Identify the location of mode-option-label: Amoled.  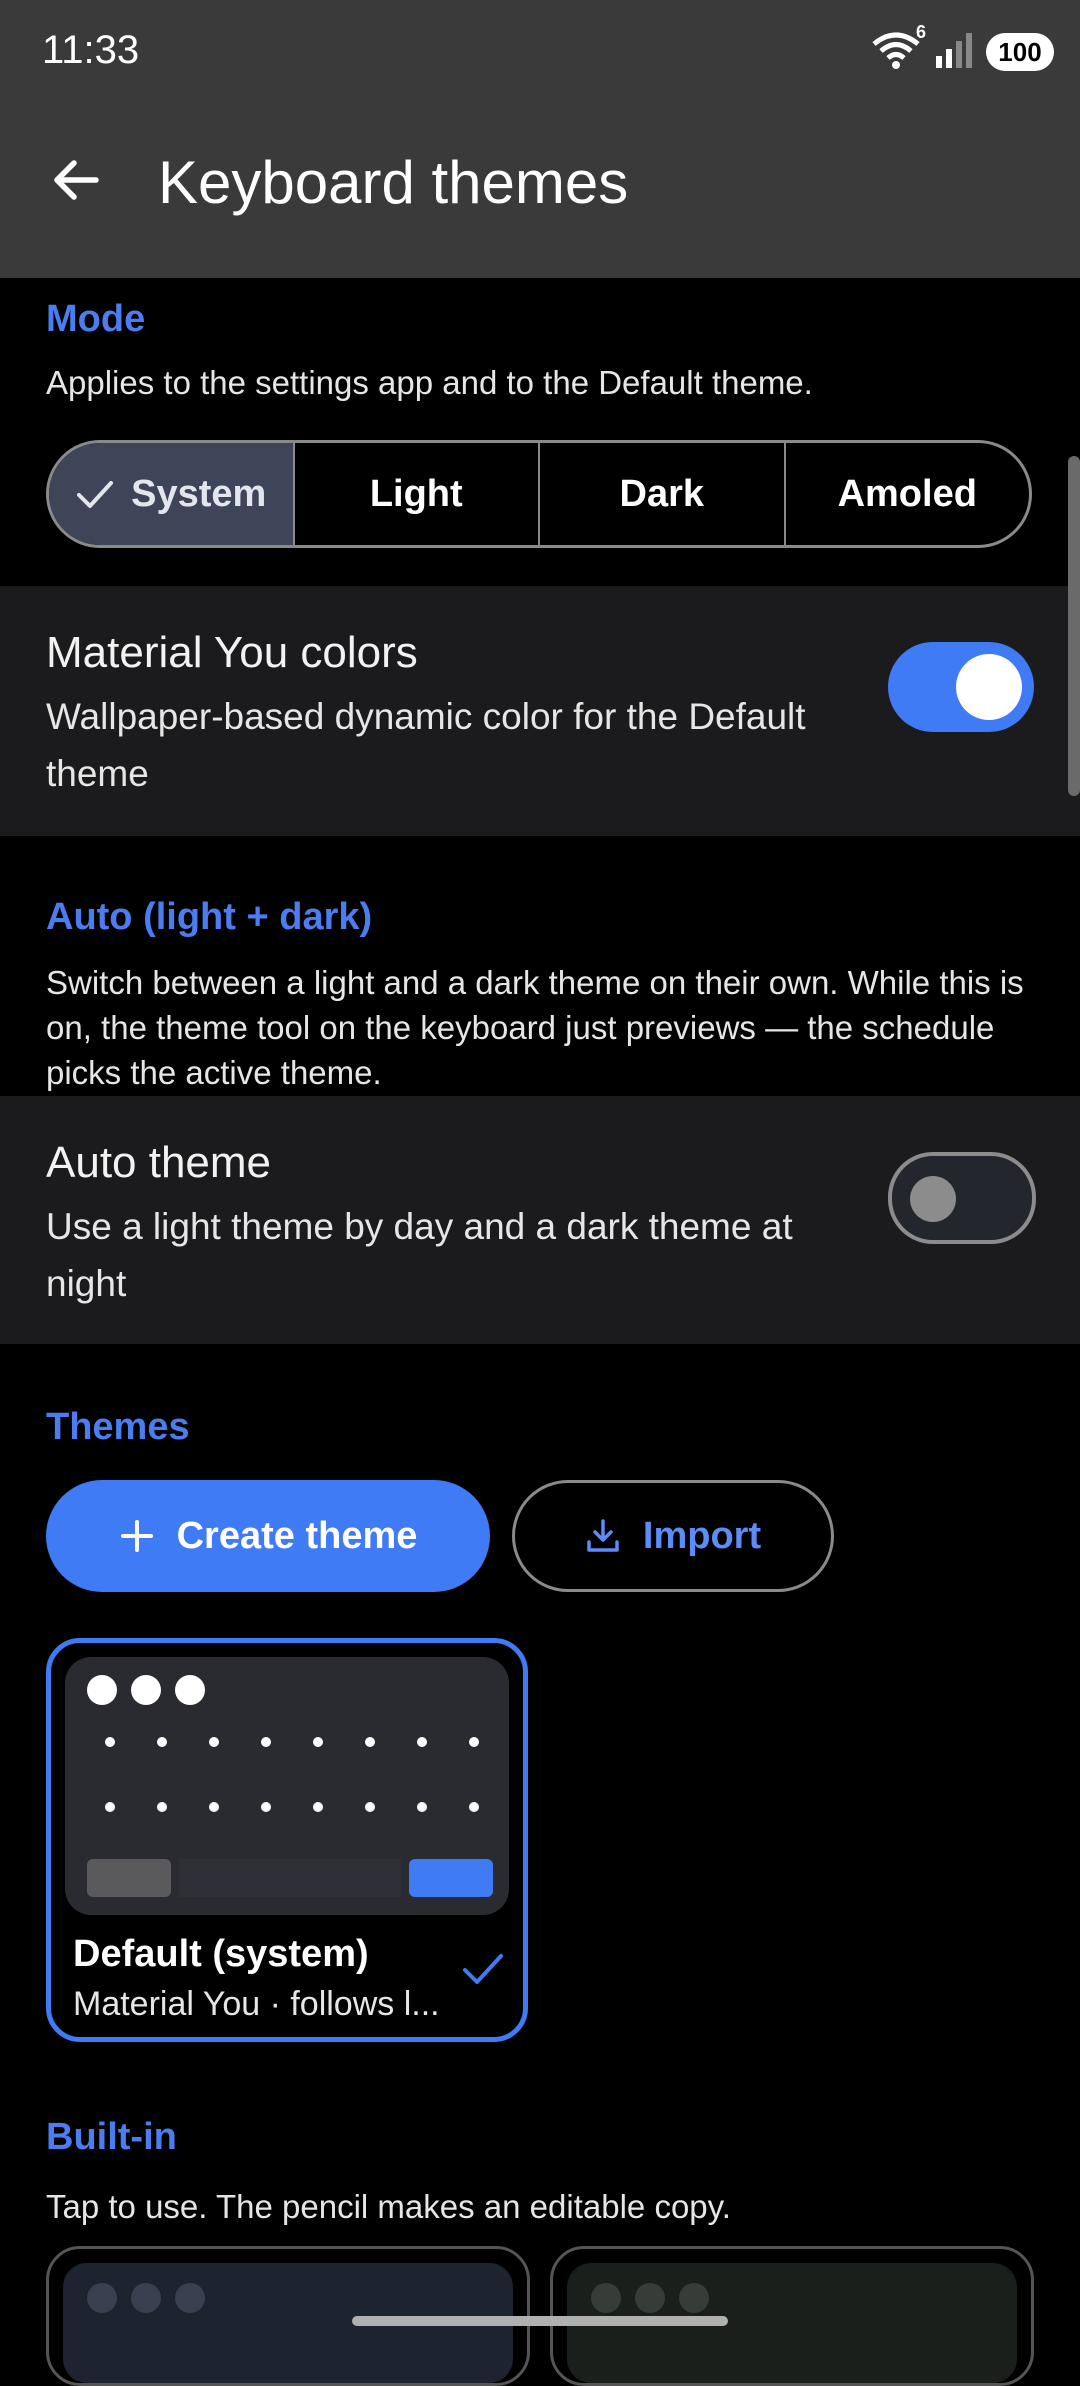
(907, 493).